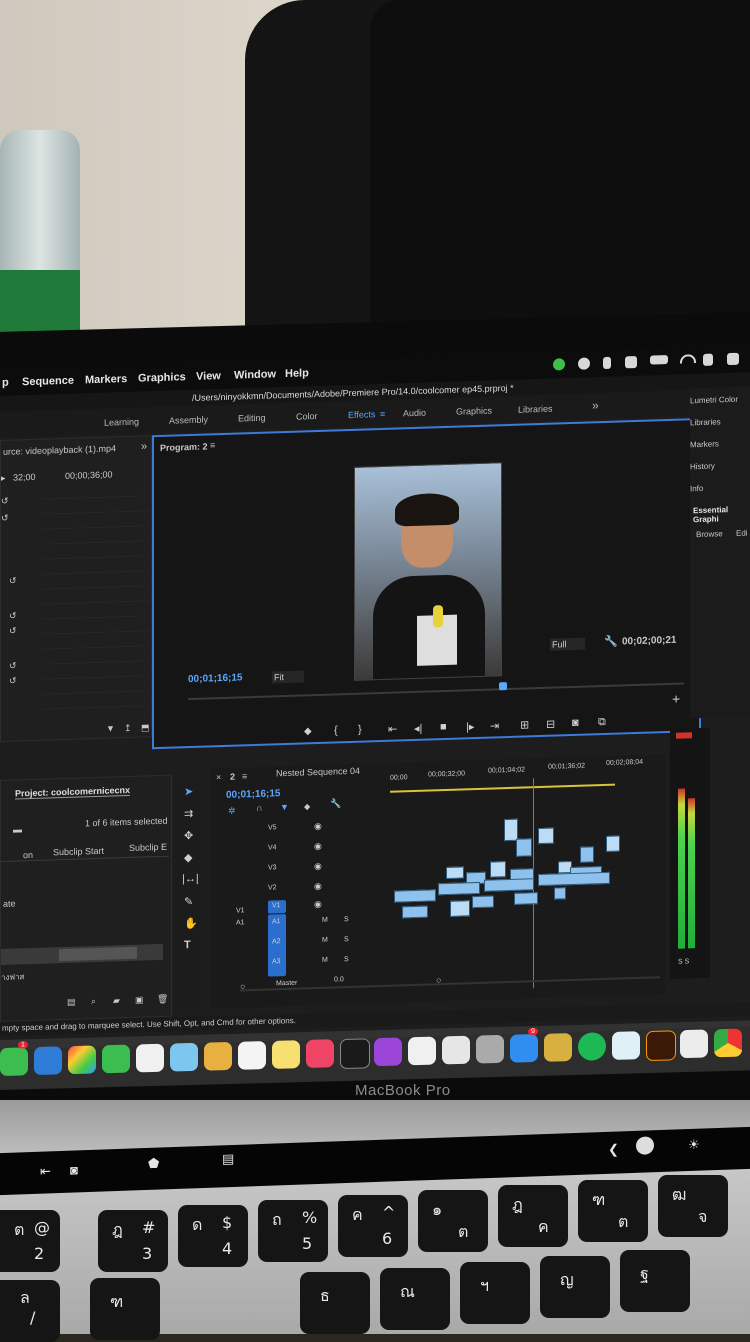 The height and width of the screenshot is (1342, 750). Describe the element at coordinates (144, 446) in the screenshot. I see `panel-overflow-icon: »` at that location.